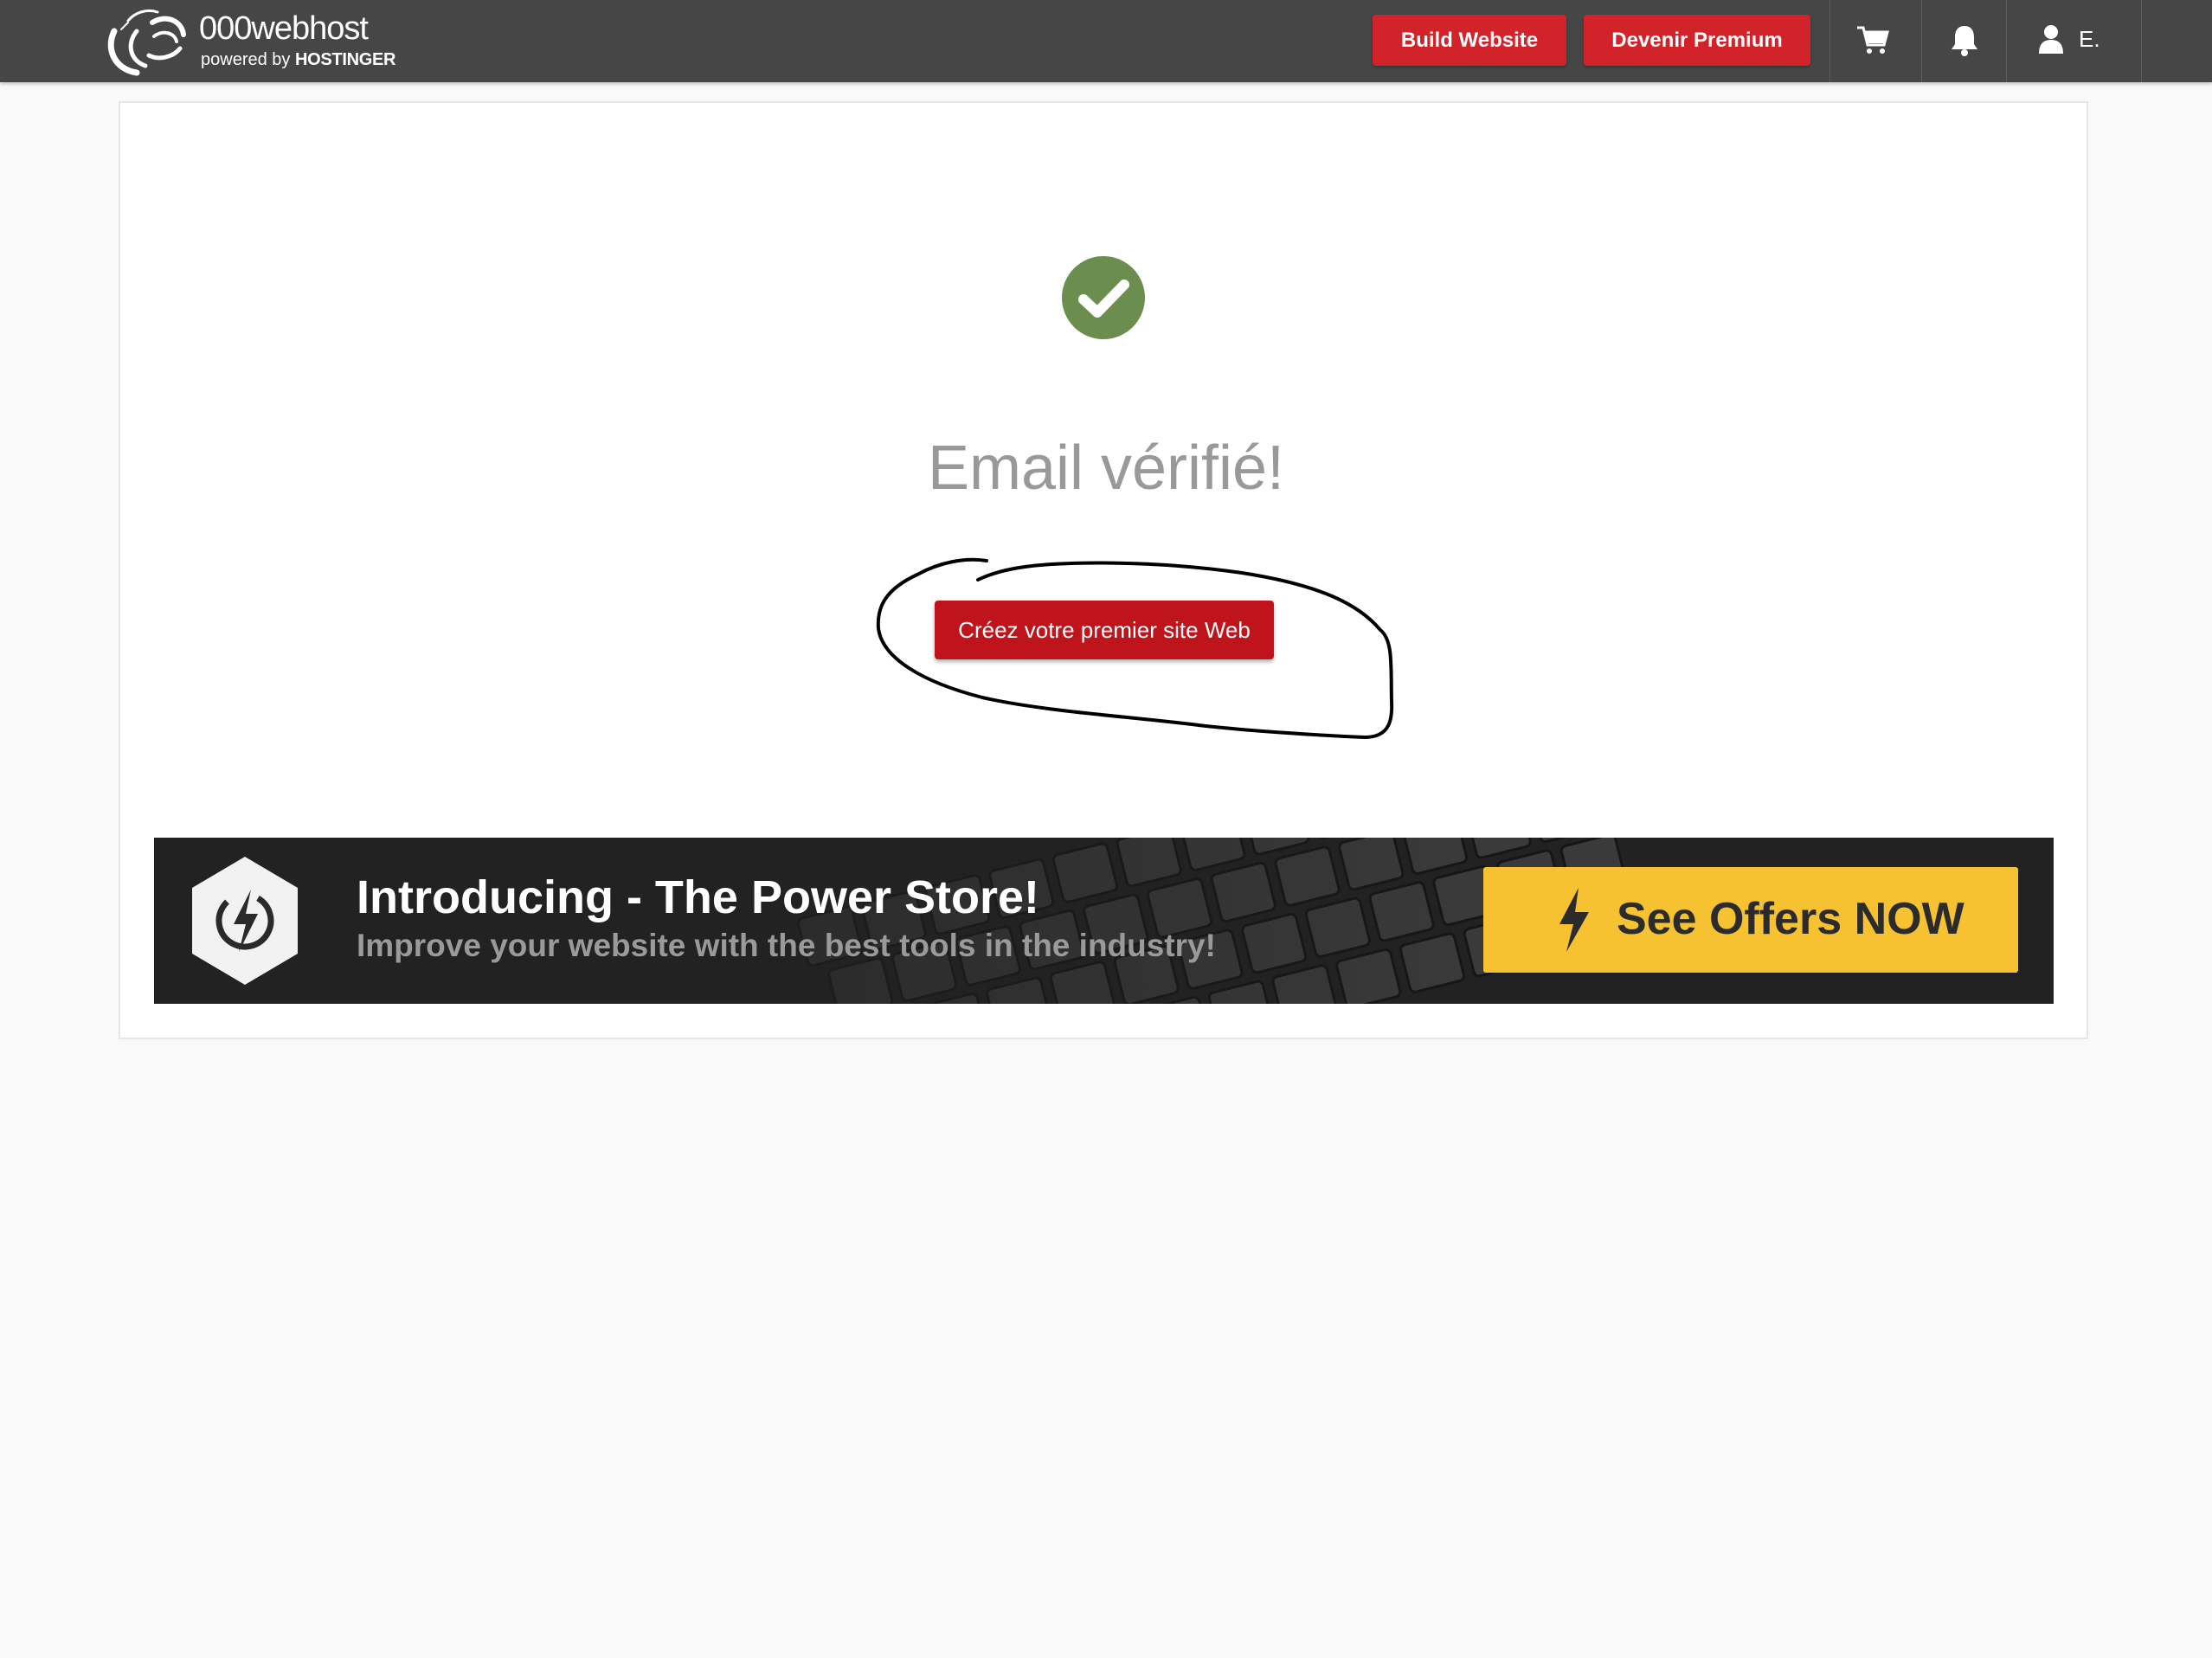 This screenshot has height=1658, width=2212. What do you see at coordinates (245, 921) in the screenshot?
I see `power-hexagon-icon` at bounding box center [245, 921].